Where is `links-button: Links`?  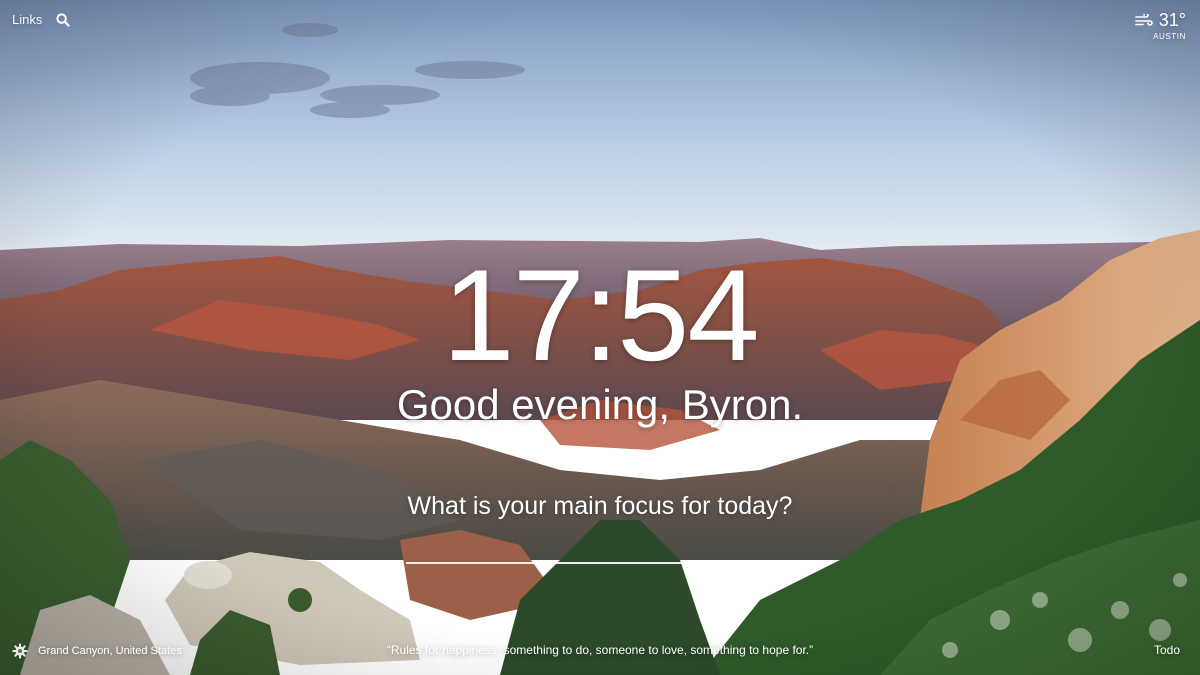
links-button: Links is located at coordinates (27, 19).